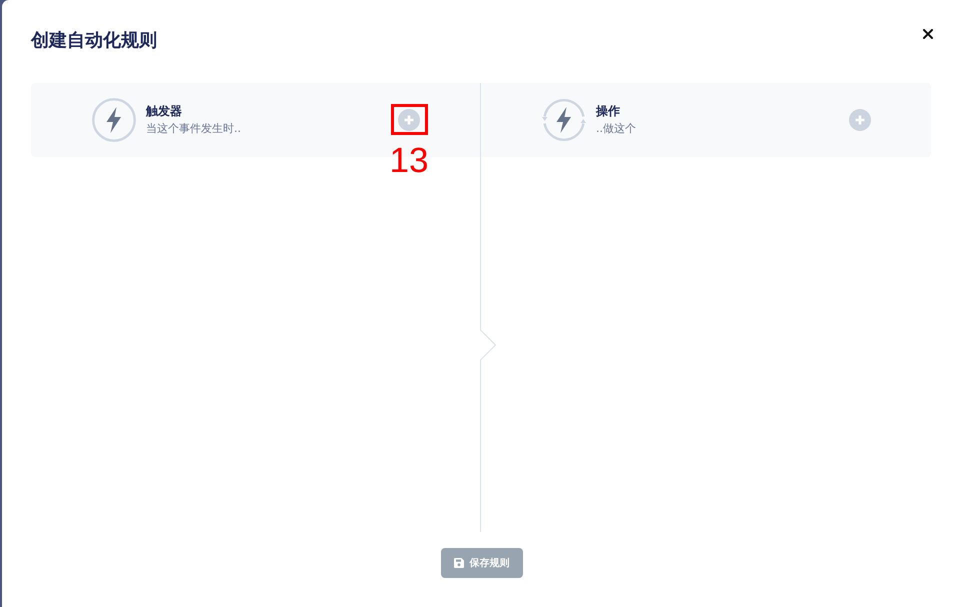 This screenshot has height=607, width=958. Describe the element at coordinates (409, 161) in the screenshot. I see `annotation-label: 13` at that location.